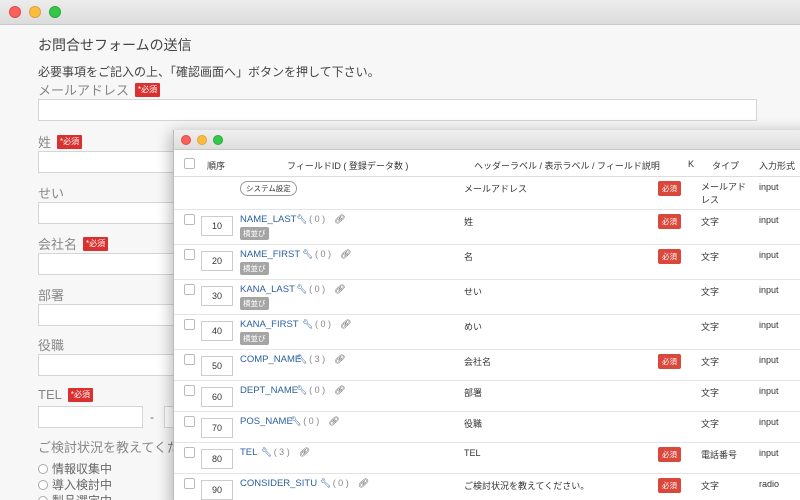 The height and width of the screenshot is (500, 800). Describe the element at coordinates (487, 193) in the screenshot. I see `system-row: システム設定 メールアドレス 必須 メールアド レス input` at that location.